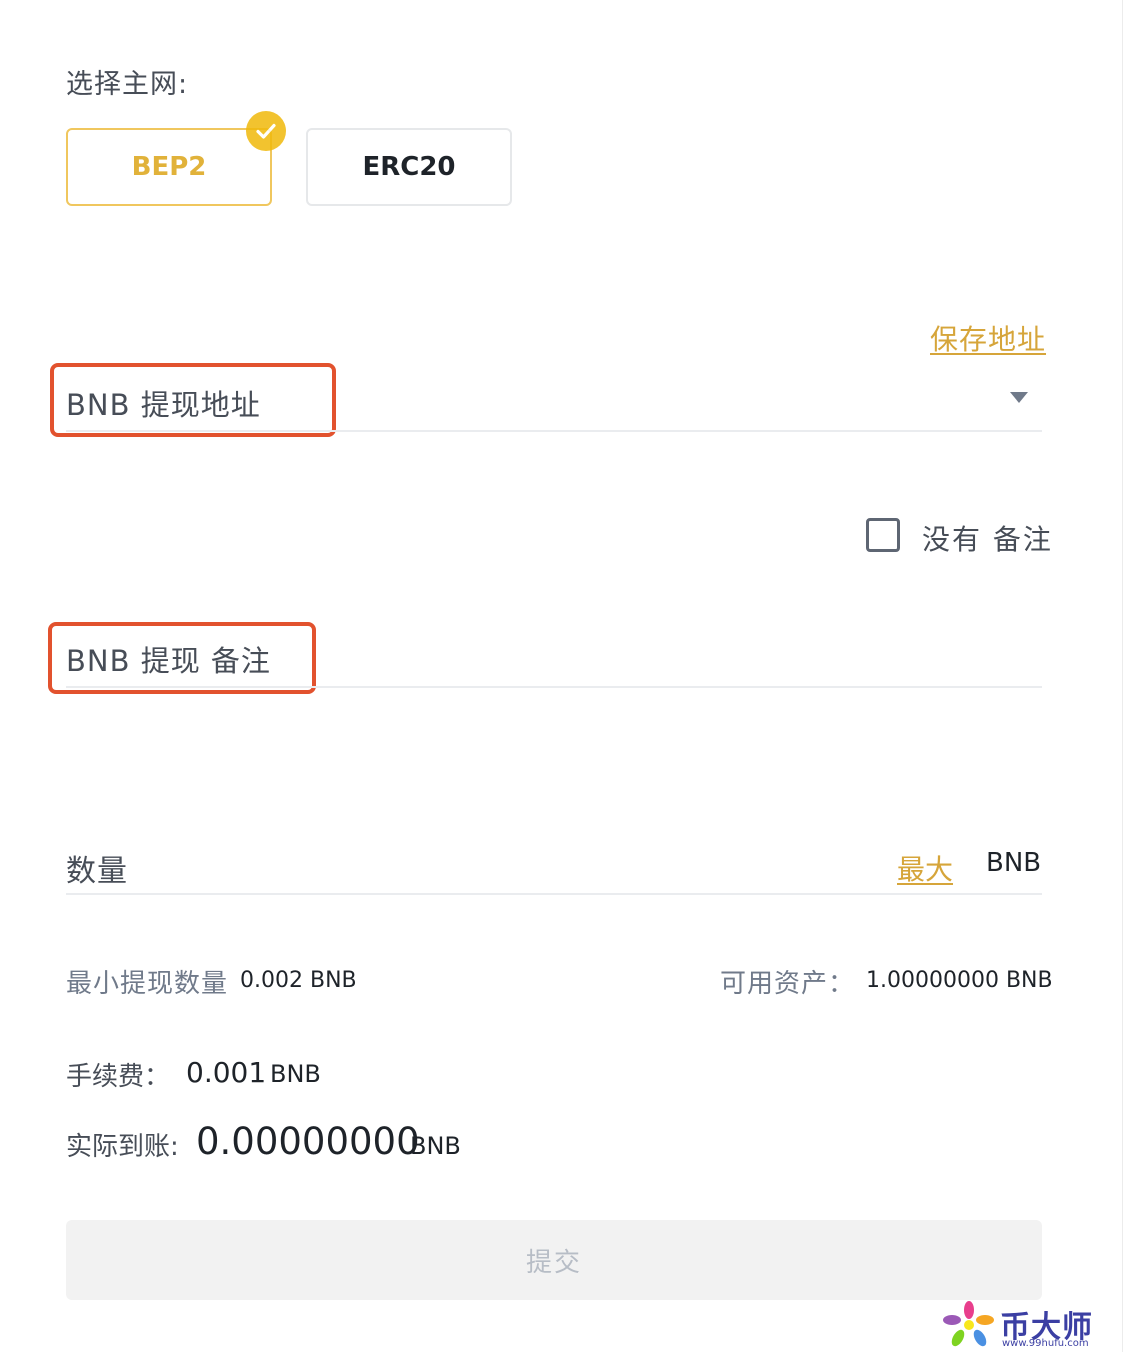 The width and height of the screenshot is (1128, 1354). I want to click on min-withdraw-label: 最小提现数量, so click(147, 984).